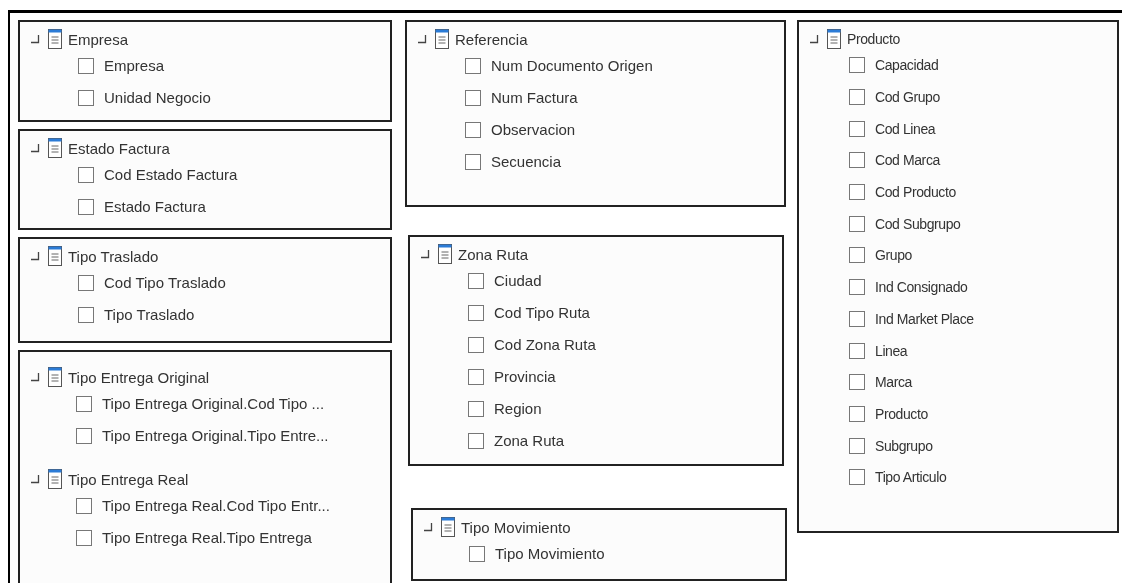 The height and width of the screenshot is (583, 1122). What do you see at coordinates (572, 65) in the screenshot?
I see `field-label: Num Documento Origen` at bounding box center [572, 65].